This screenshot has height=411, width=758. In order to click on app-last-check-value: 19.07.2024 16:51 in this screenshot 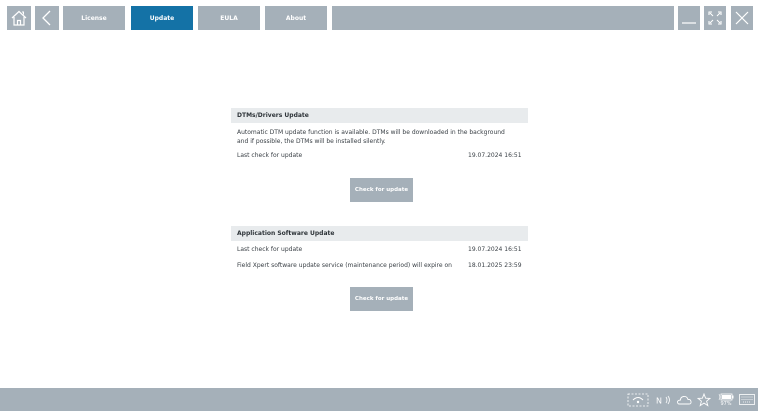, I will do `click(495, 249)`.